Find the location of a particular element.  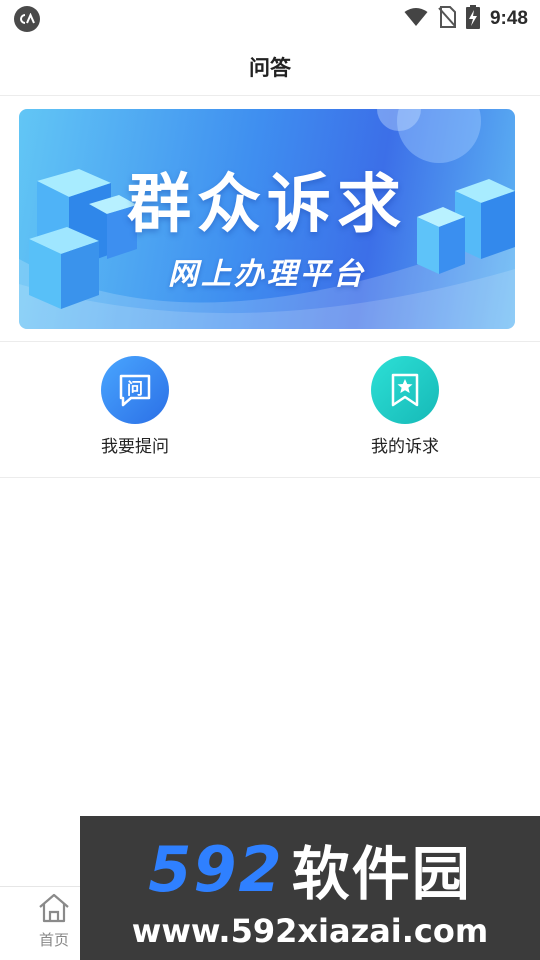

page-title: 问答 is located at coordinates (270, 67).